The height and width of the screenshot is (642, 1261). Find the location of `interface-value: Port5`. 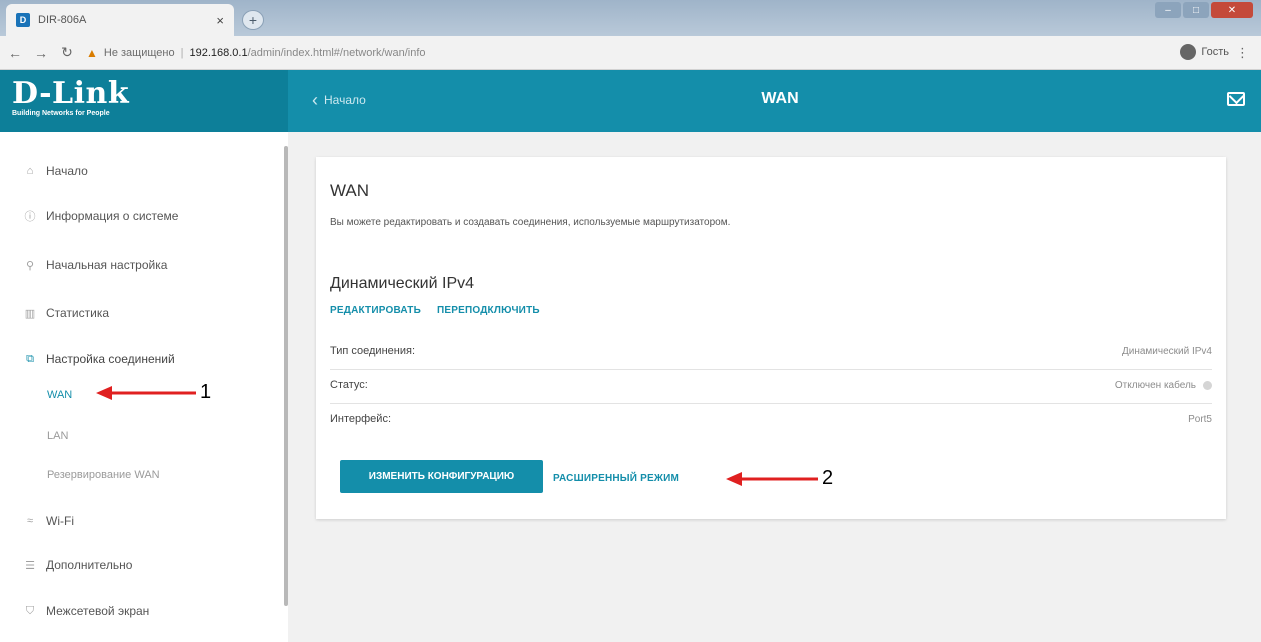

interface-value: Port5 is located at coordinates (1200, 419).